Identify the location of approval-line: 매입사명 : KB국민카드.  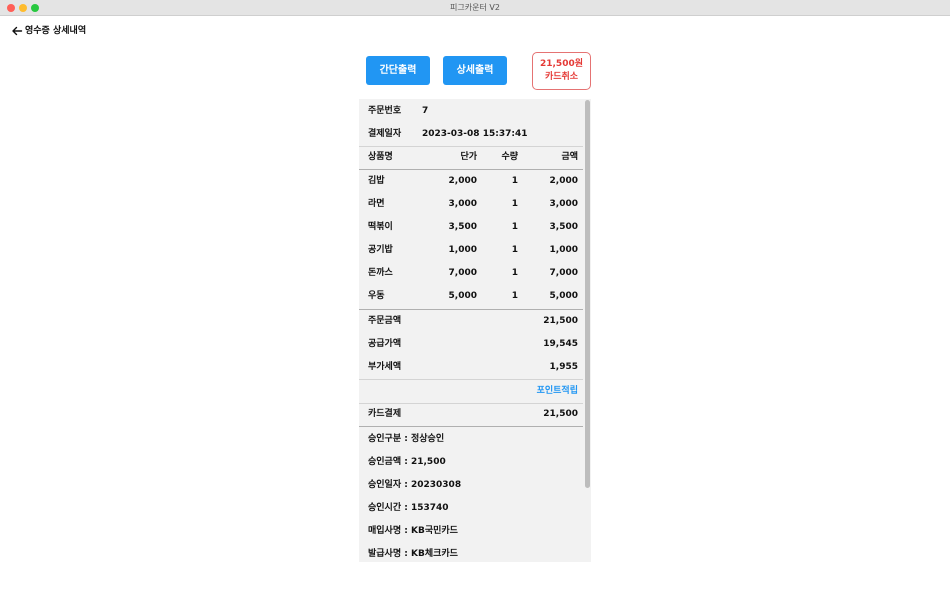
(473, 531).